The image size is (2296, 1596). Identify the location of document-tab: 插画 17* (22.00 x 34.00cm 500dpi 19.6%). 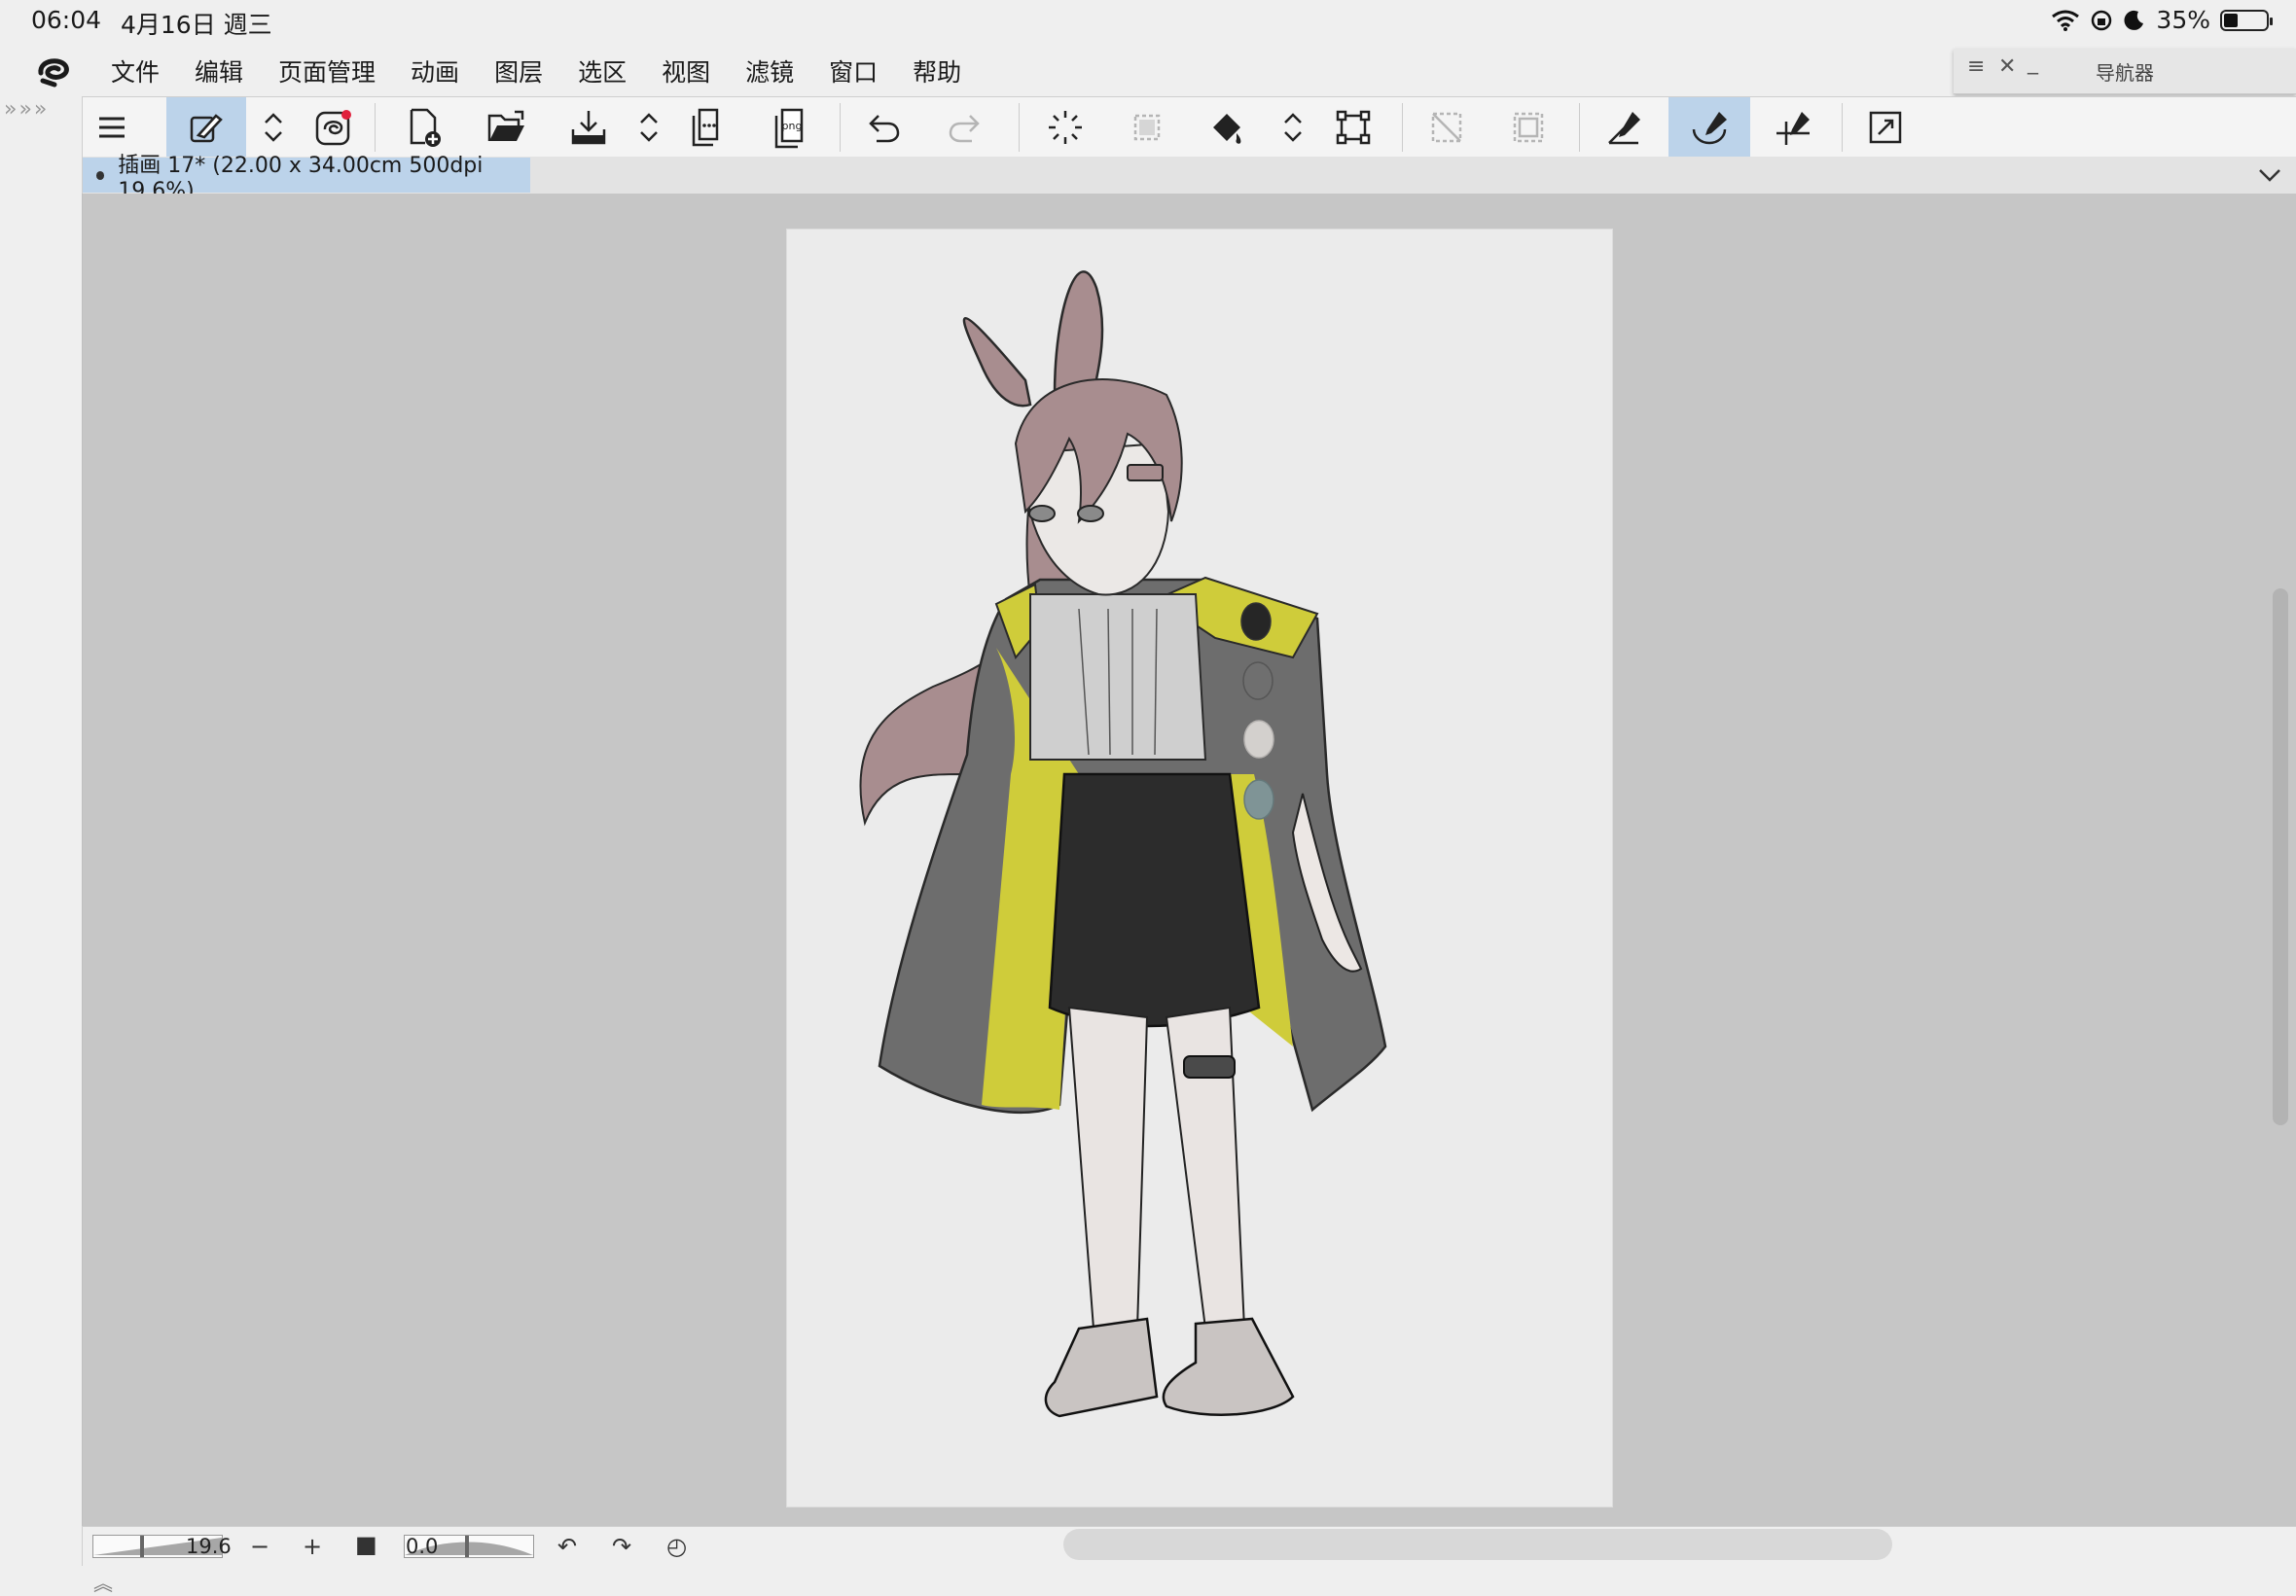
(306, 178).